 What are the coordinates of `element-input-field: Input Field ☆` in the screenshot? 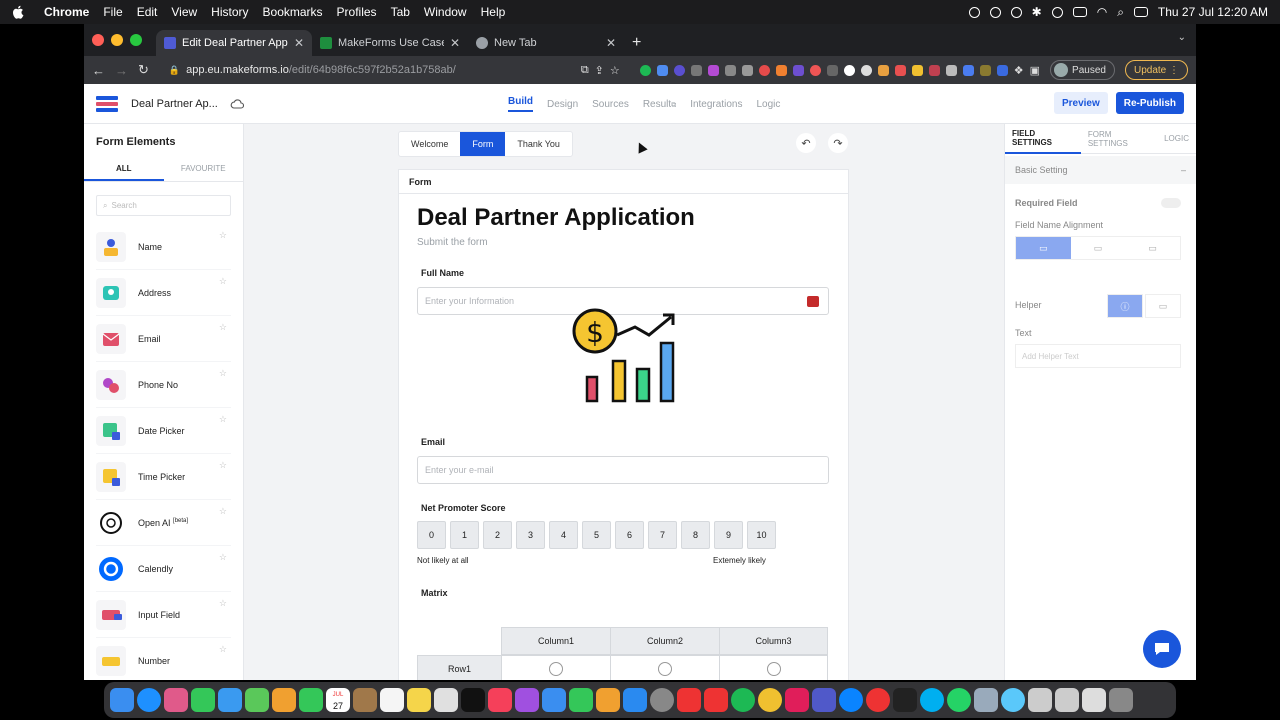 It's located at (163, 615).